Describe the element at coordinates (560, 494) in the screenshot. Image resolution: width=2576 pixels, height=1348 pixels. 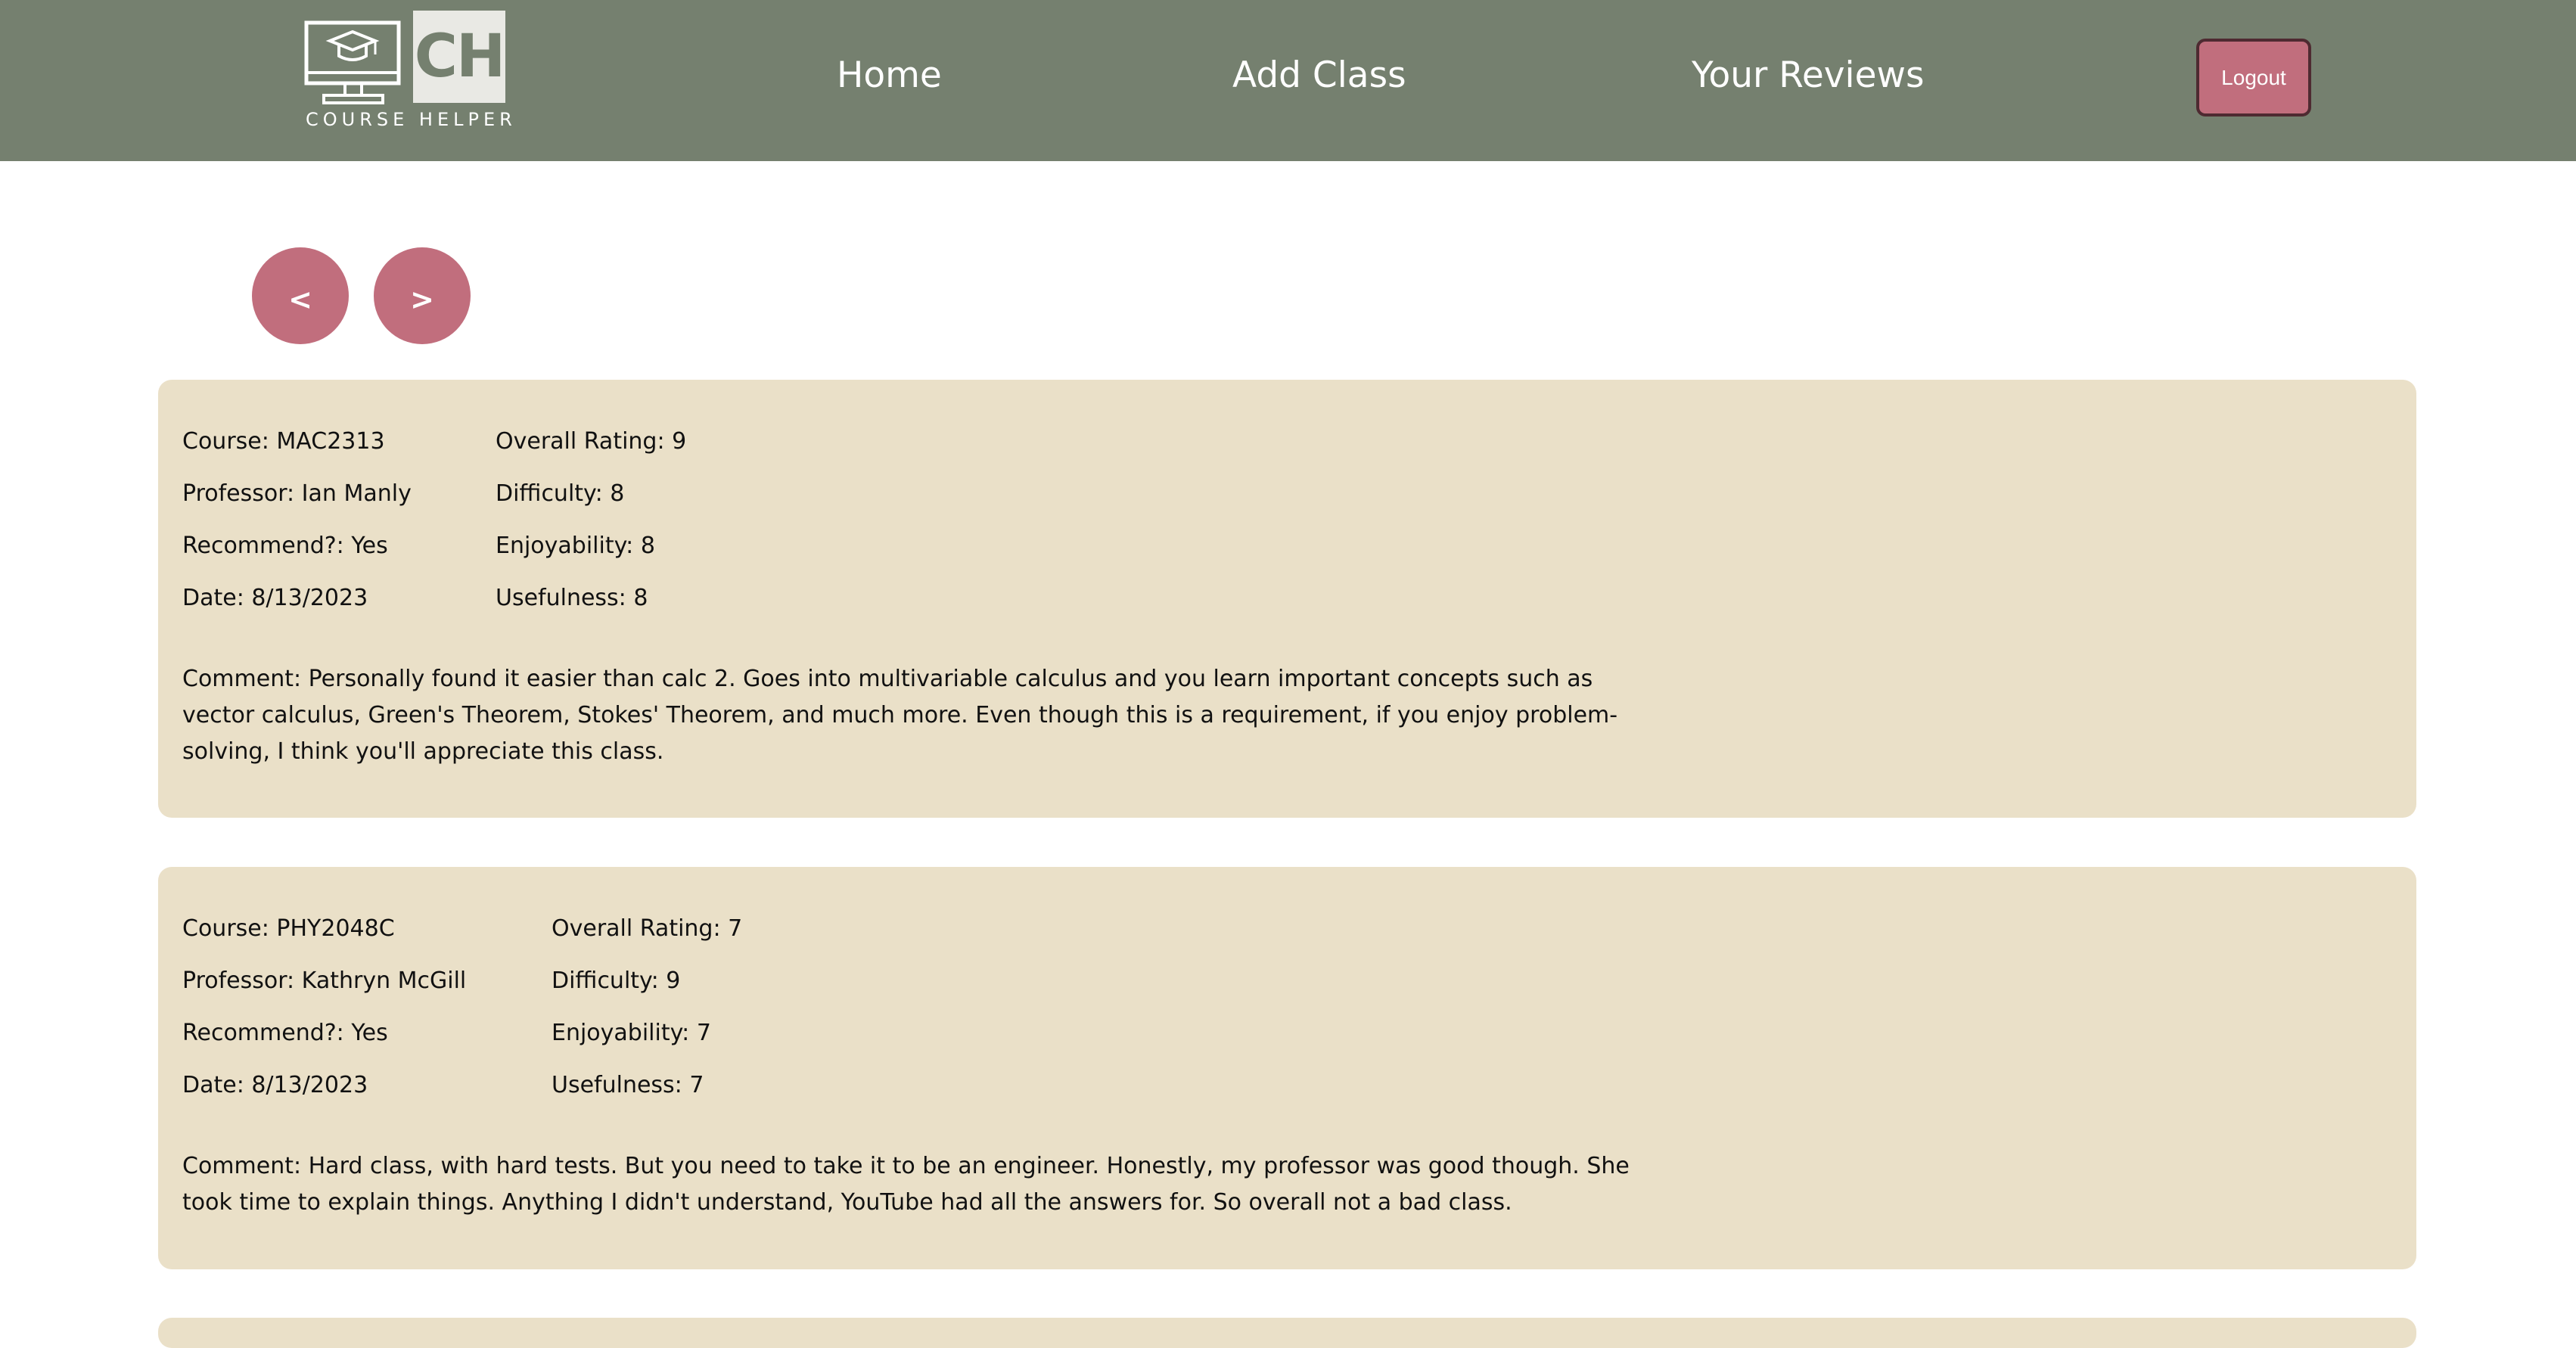
I see `review-difficulty: Difficulty: 8` at that location.